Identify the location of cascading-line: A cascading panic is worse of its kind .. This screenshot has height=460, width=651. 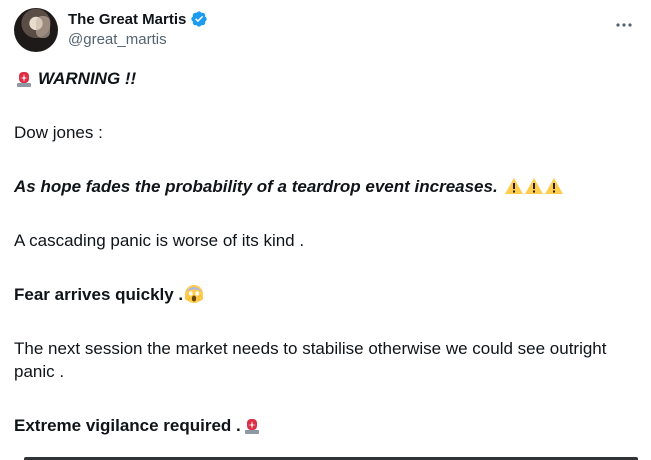
(159, 240).